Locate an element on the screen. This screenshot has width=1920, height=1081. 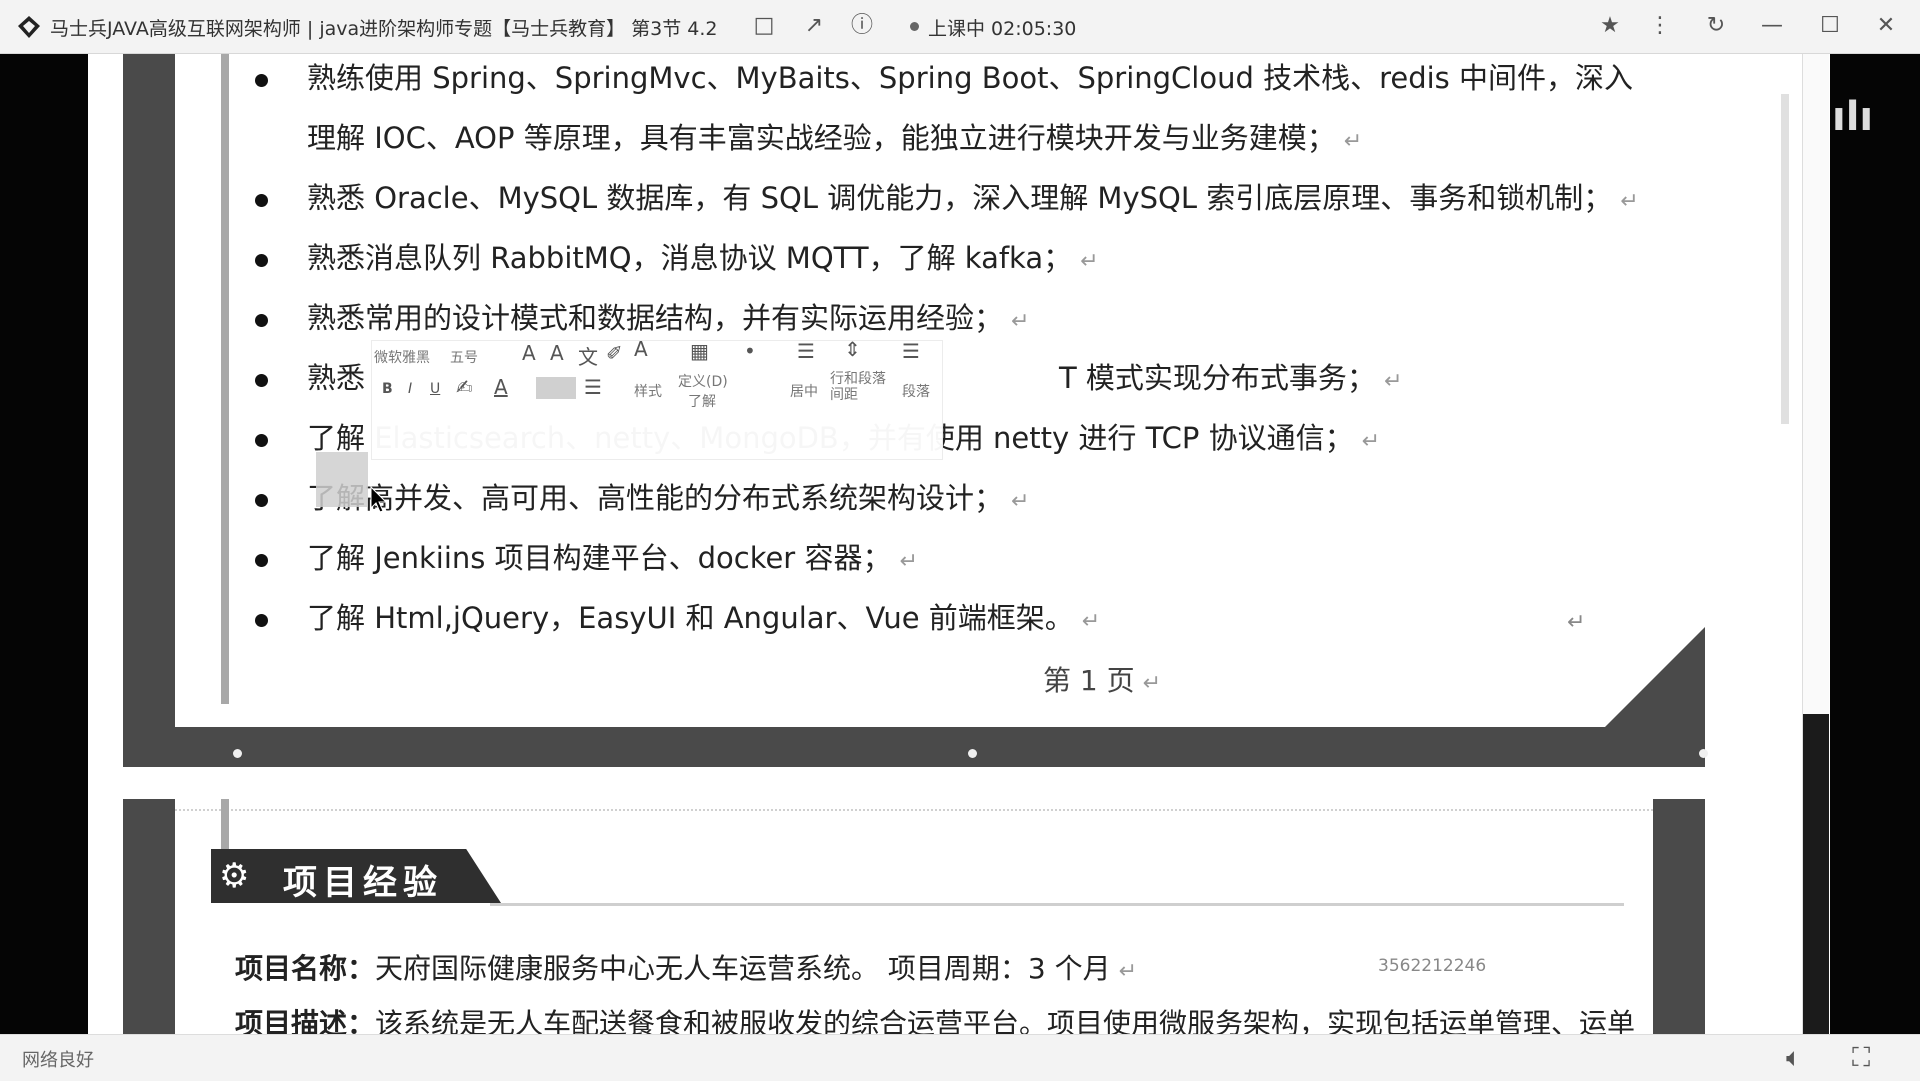
video-left-border is located at coordinates (44, 544).